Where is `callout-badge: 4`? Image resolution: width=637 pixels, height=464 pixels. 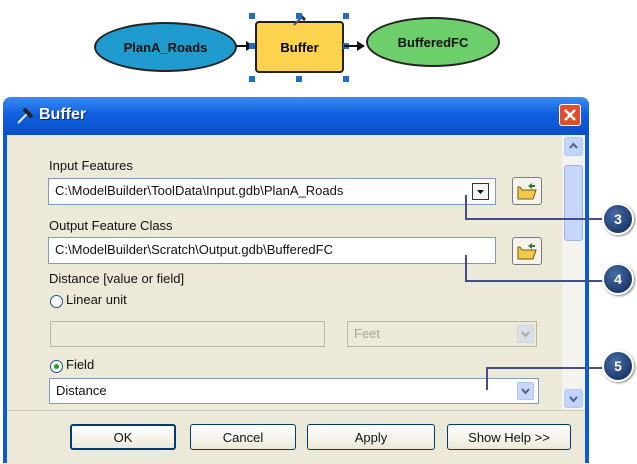 callout-badge: 4 is located at coordinates (618, 279).